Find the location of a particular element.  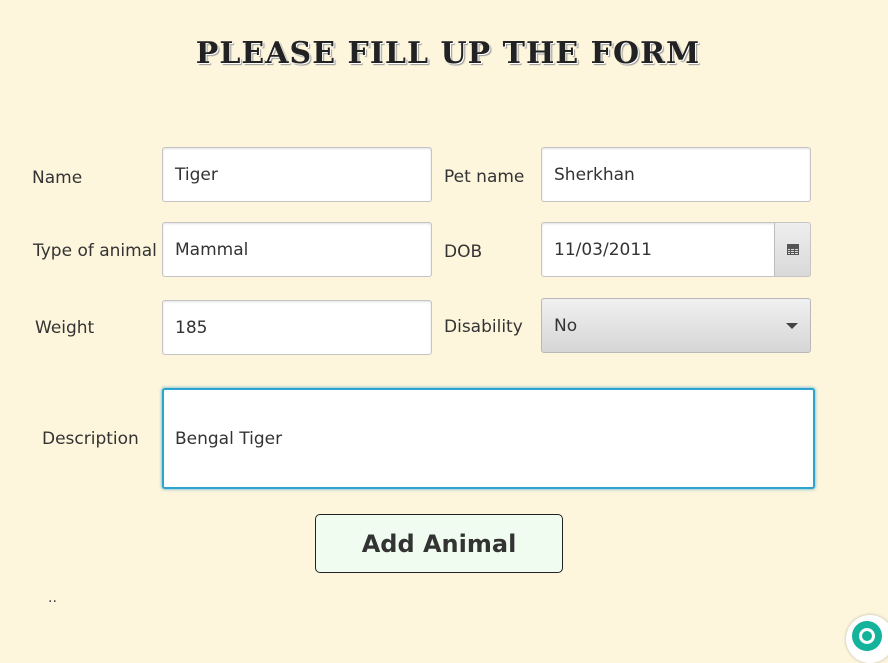

weight-field: 185 is located at coordinates (297, 327).